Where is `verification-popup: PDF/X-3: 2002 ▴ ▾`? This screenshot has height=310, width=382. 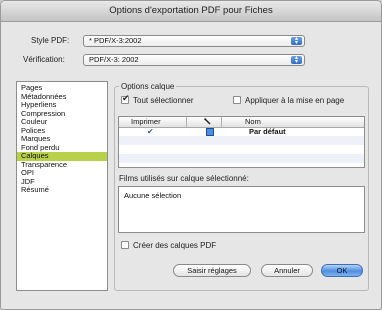 verification-popup: PDF/X-3: 2002 ▴ ▾ is located at coordinates (194, 60).